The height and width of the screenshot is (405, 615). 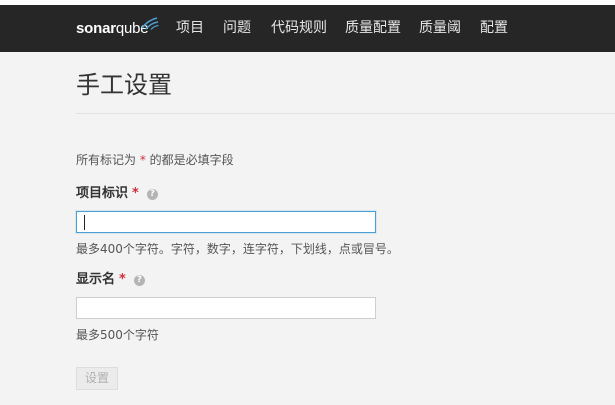 What do you see at coordinates (237, 249) in the screenshot?
I see `project-key-hint: 最多400个字符。字符，数字，连字符，下划线，点或冒号。` at bounding box center [237, 249].